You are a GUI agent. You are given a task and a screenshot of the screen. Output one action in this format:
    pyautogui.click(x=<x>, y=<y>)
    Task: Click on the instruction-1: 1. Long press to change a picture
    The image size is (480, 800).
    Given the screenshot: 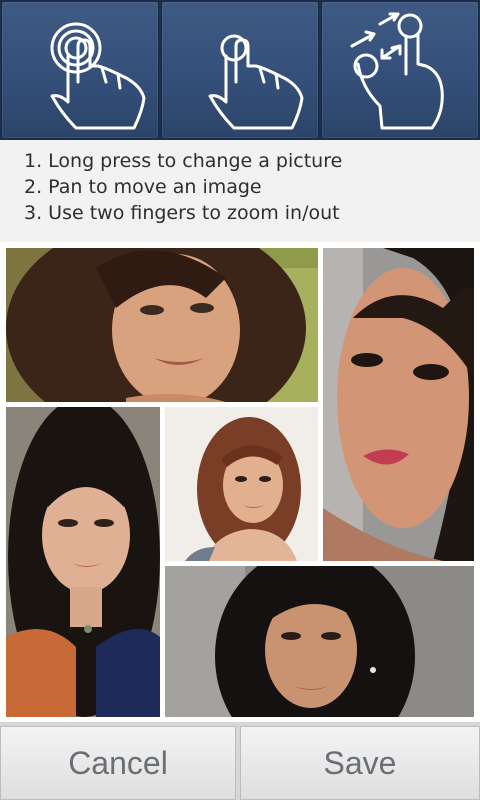 What is the action you would take?
    pyautogui.click(x=183, y=161)
    